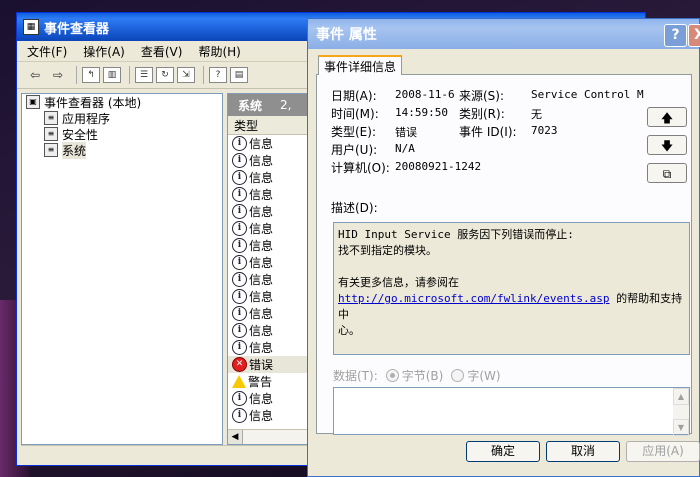  What do you see at coordinates (31, 27) in the screenshot?
I see `event-viewer-app-icon: ▦` at bounding box center [31, 27].